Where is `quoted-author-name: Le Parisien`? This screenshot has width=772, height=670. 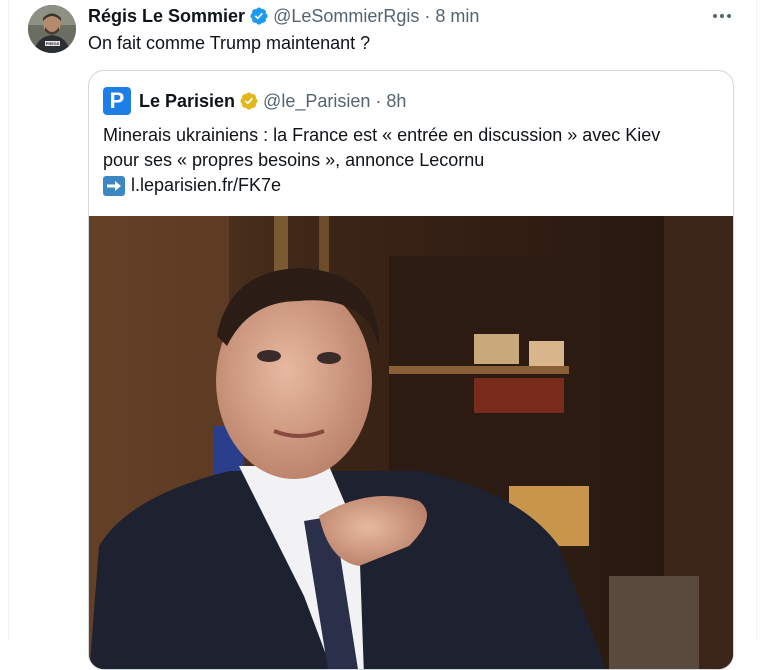 quoted-author-name: Le Parisien is located at coordinates (187, 101).